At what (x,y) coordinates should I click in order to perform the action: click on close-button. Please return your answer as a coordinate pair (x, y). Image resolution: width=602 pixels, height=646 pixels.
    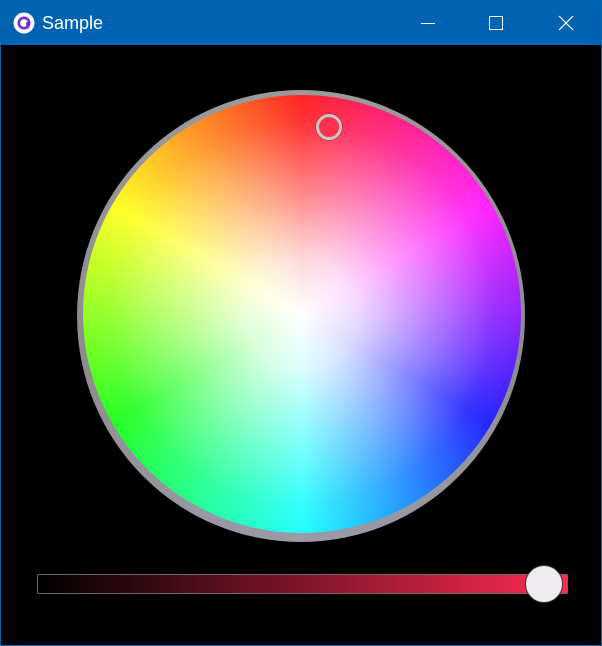
    Looking at the image, I should click on (566, 23).